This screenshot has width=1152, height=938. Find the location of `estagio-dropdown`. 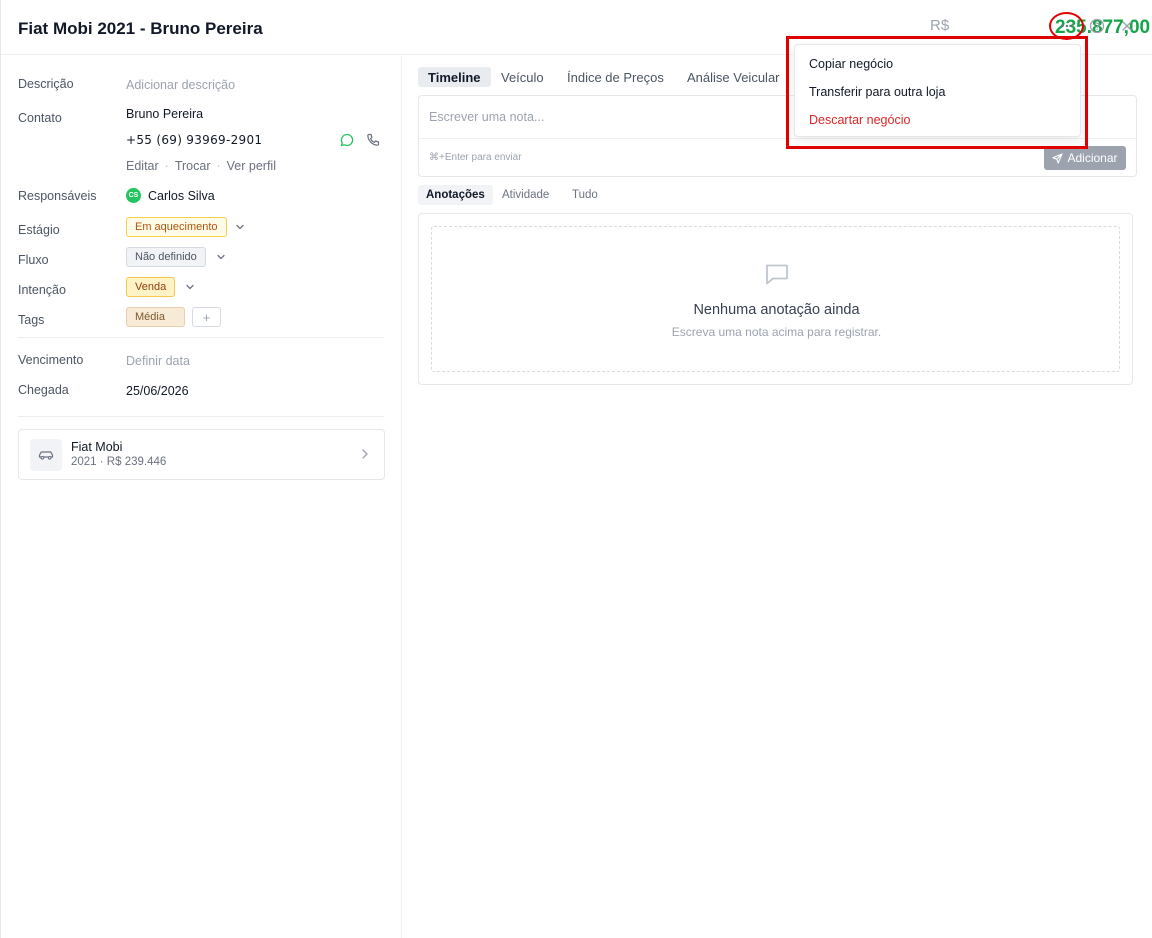

estagio-dropdown is located at coordinates (240, 227).